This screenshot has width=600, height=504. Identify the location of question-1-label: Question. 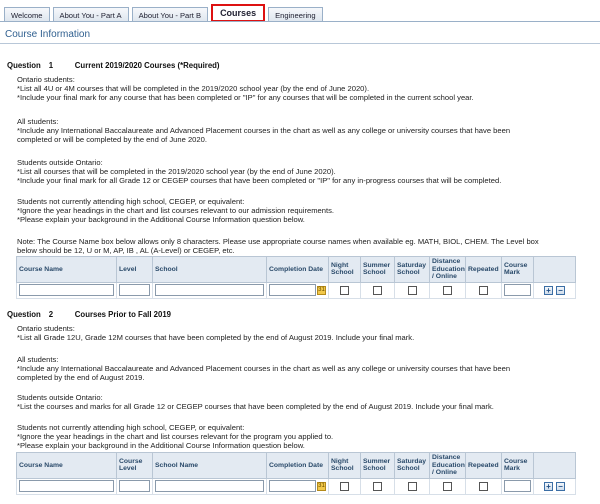
(24, 65).